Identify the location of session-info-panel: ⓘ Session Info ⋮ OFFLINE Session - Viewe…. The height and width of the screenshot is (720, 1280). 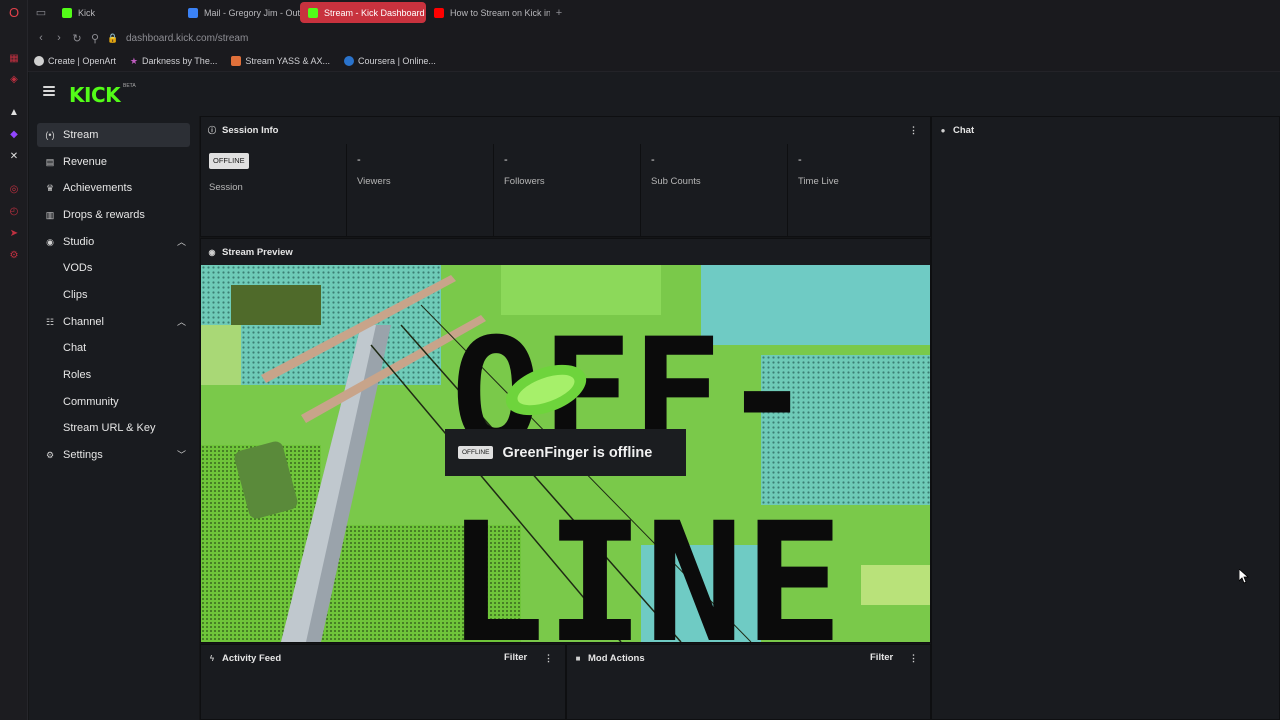
(565, 176).